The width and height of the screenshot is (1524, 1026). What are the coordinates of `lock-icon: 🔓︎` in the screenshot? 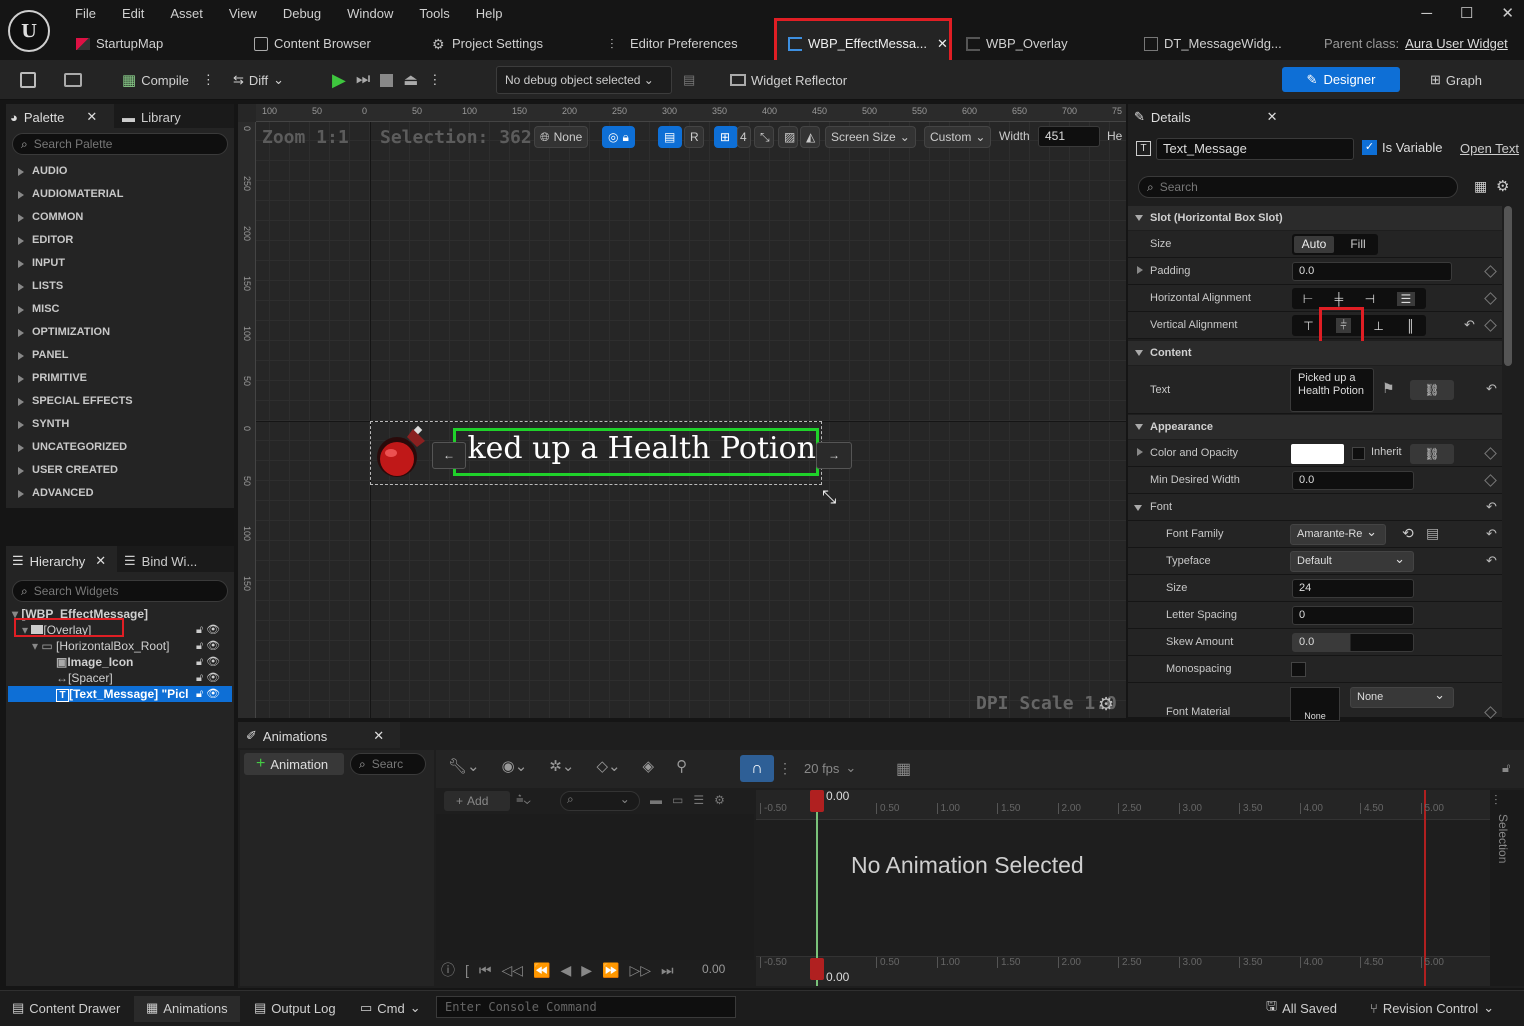 It's located at (1506, 768).